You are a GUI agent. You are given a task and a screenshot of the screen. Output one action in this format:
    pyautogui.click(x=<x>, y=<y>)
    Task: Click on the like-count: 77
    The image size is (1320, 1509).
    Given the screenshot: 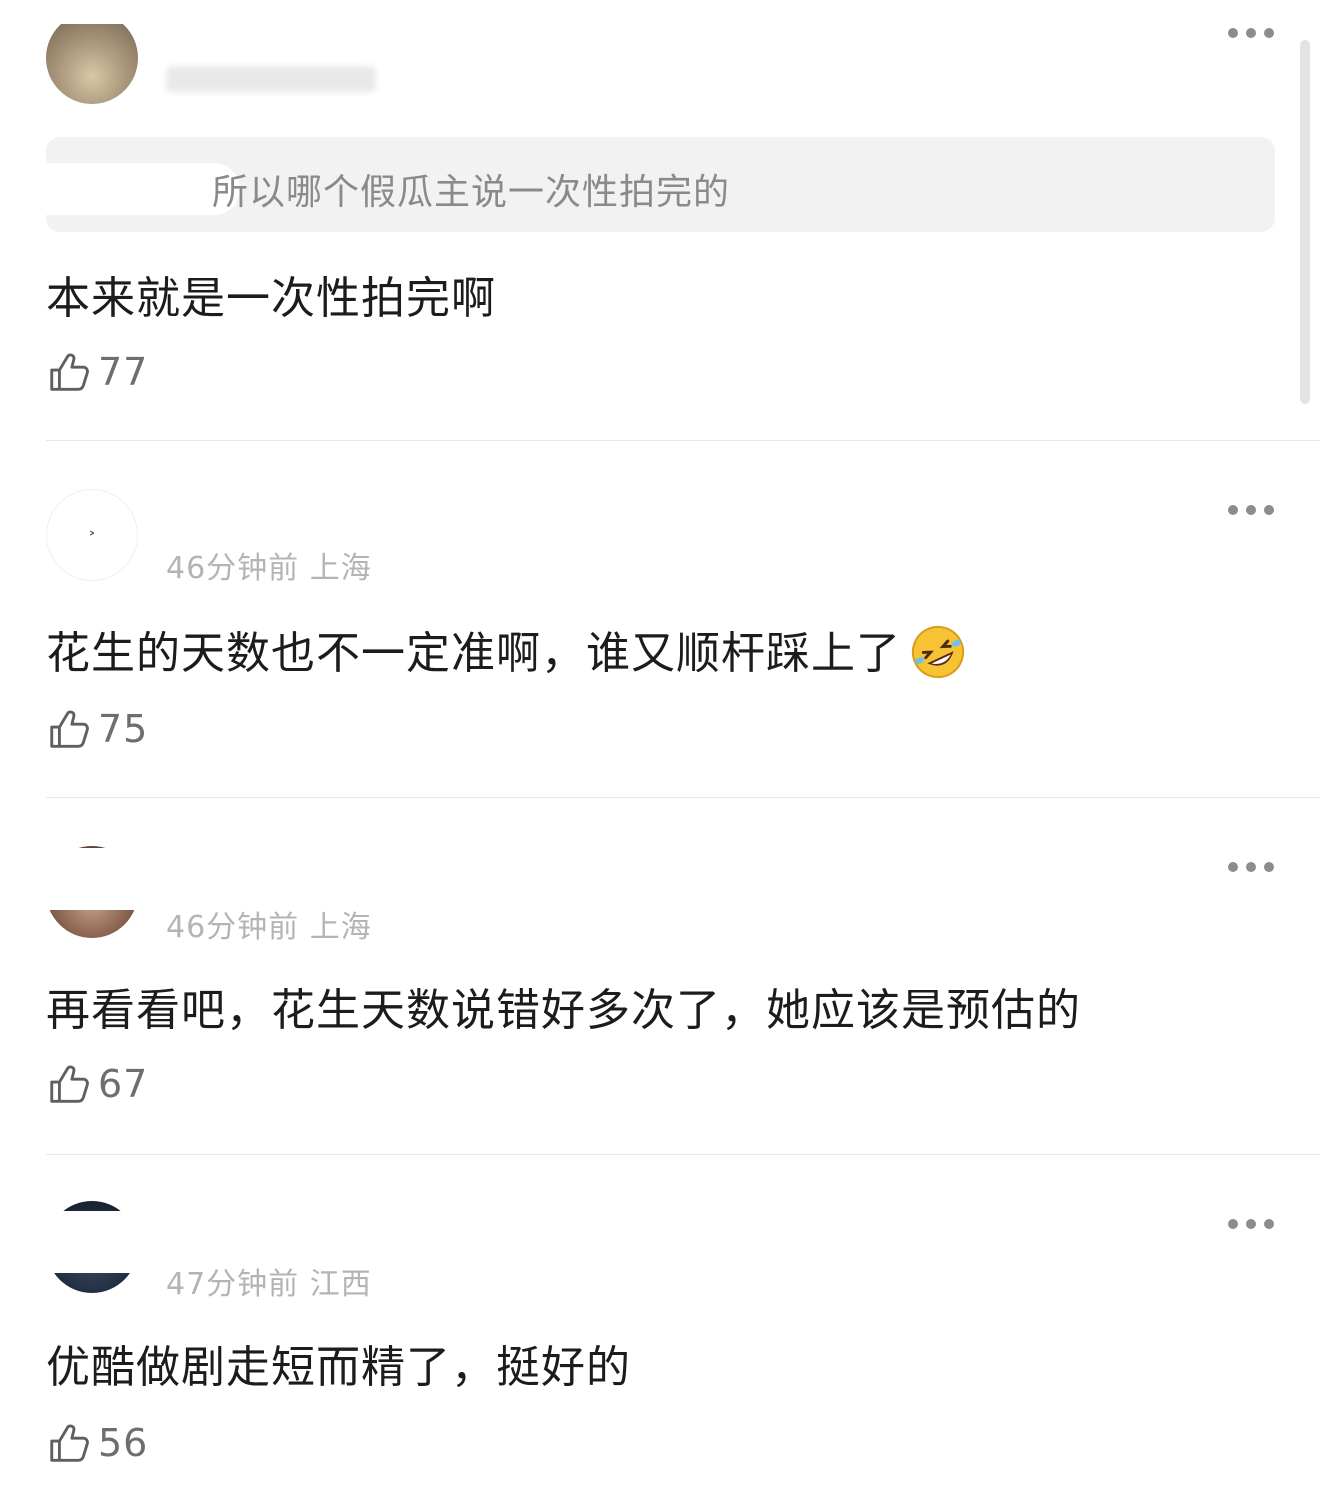 What is the action you would take?
    pyautogui.click(x=123, y=372)
    